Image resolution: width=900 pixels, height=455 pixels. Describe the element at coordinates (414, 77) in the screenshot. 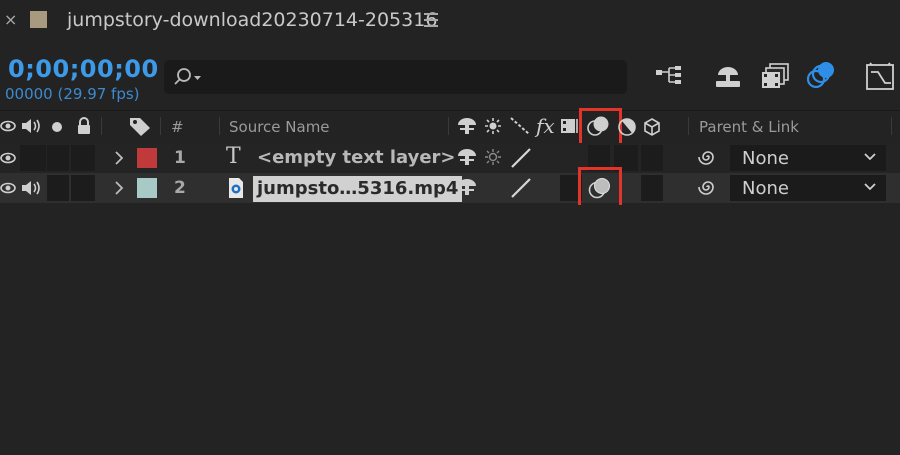

I see `search-input` at that location.